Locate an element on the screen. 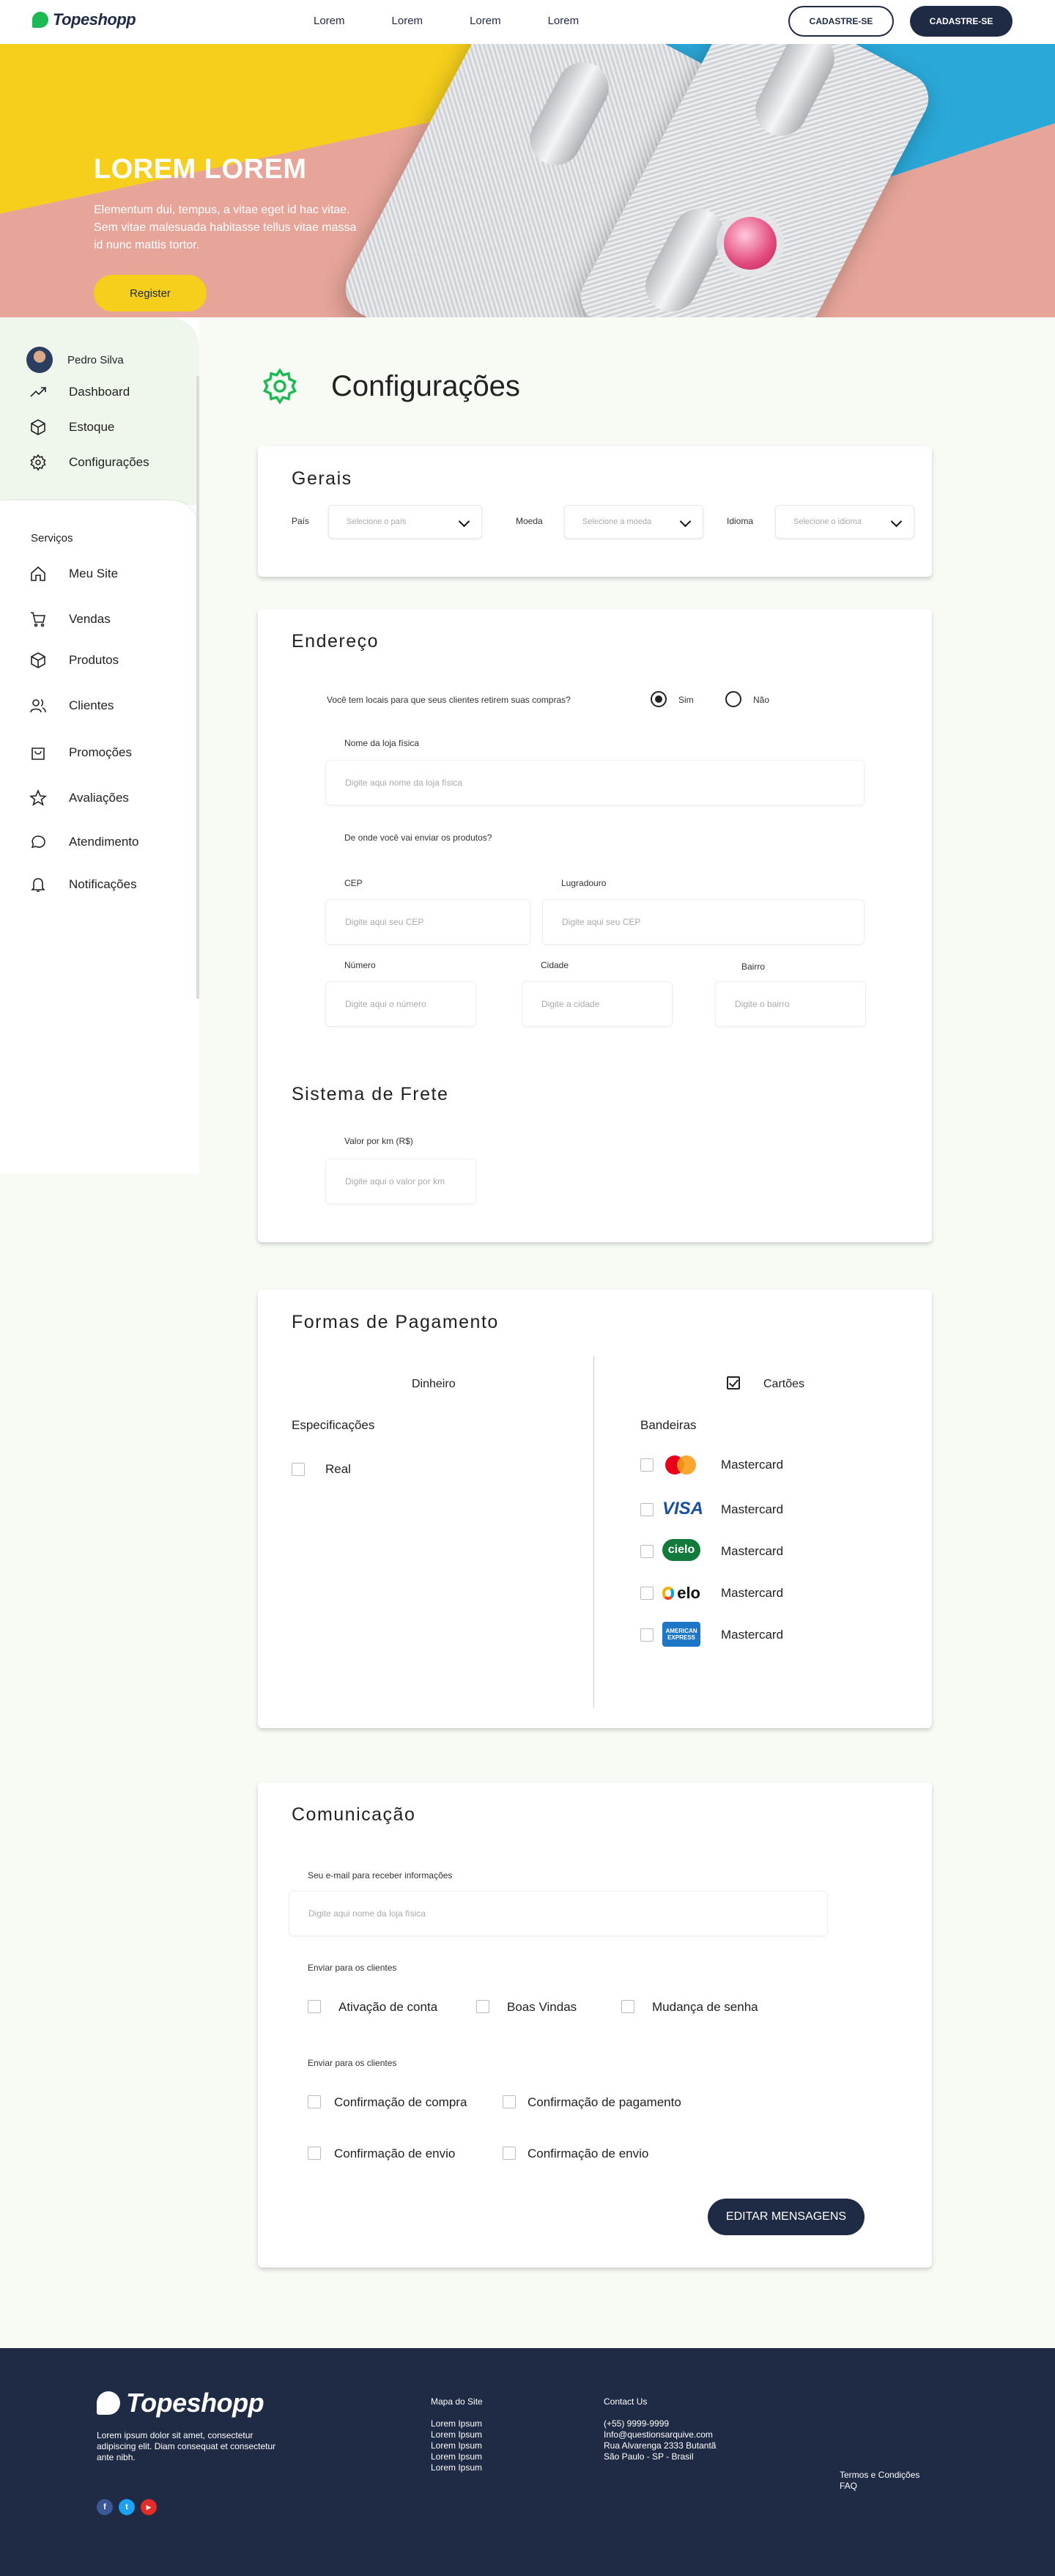 The width and height of the screenshot is (1055, 2576). country-select: Selecione o país is located at coordinates (405, 522).